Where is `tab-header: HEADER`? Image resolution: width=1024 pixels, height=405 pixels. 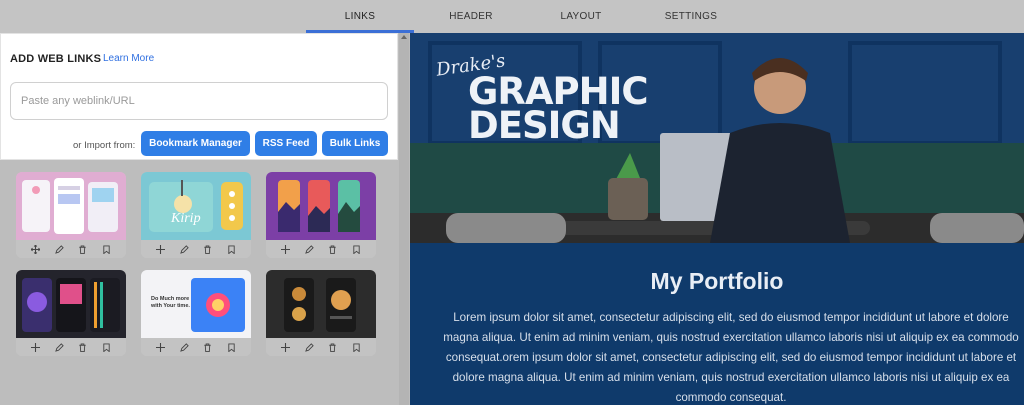 tab-header: HEADER is located at coordinates (471, 16).